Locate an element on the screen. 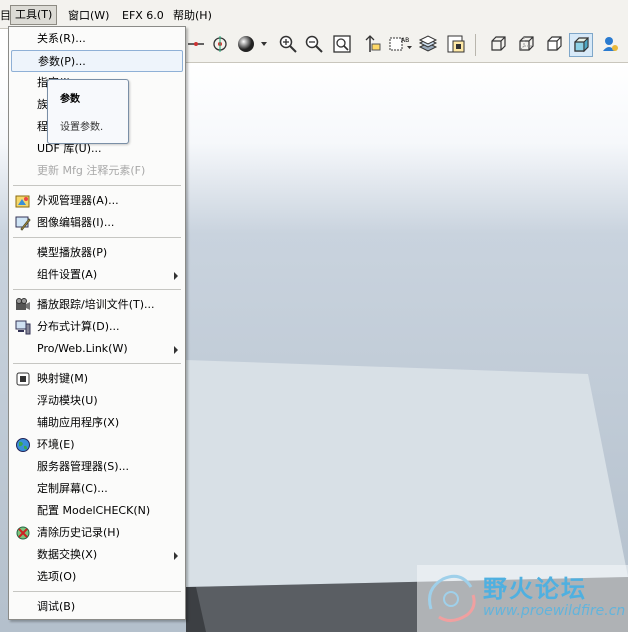  model-tree-icon is located at coordinates (610, 44).